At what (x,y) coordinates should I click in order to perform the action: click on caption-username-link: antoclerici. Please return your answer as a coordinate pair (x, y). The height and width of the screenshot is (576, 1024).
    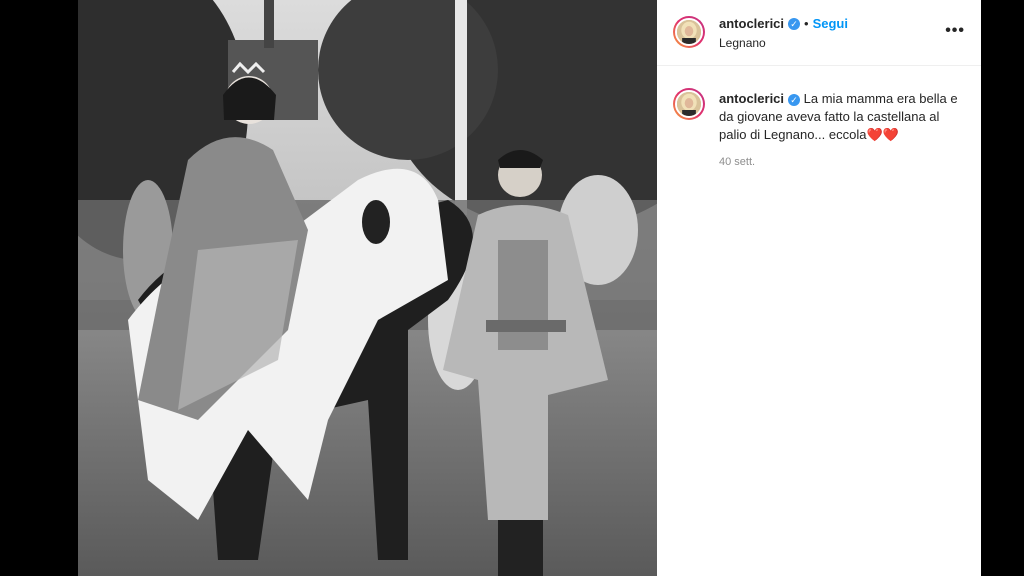
    Looking at the image, I should click on (751, 98).